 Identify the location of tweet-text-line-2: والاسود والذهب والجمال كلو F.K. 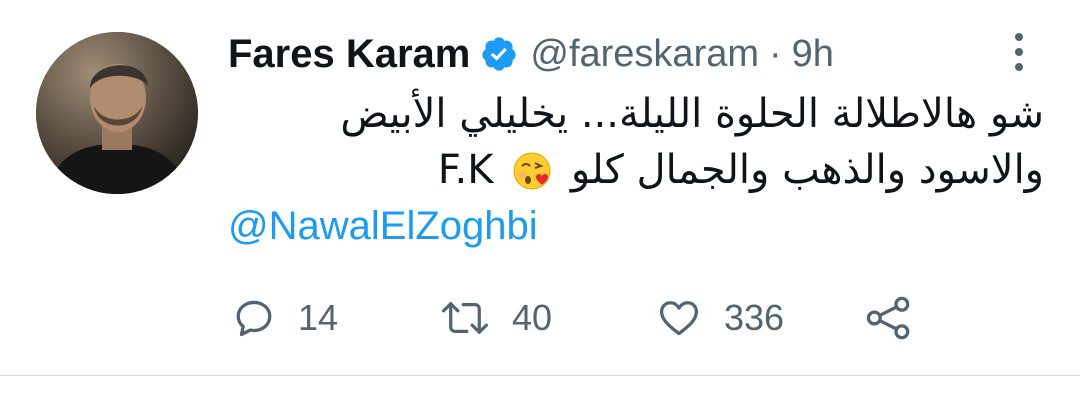
(636, 170).